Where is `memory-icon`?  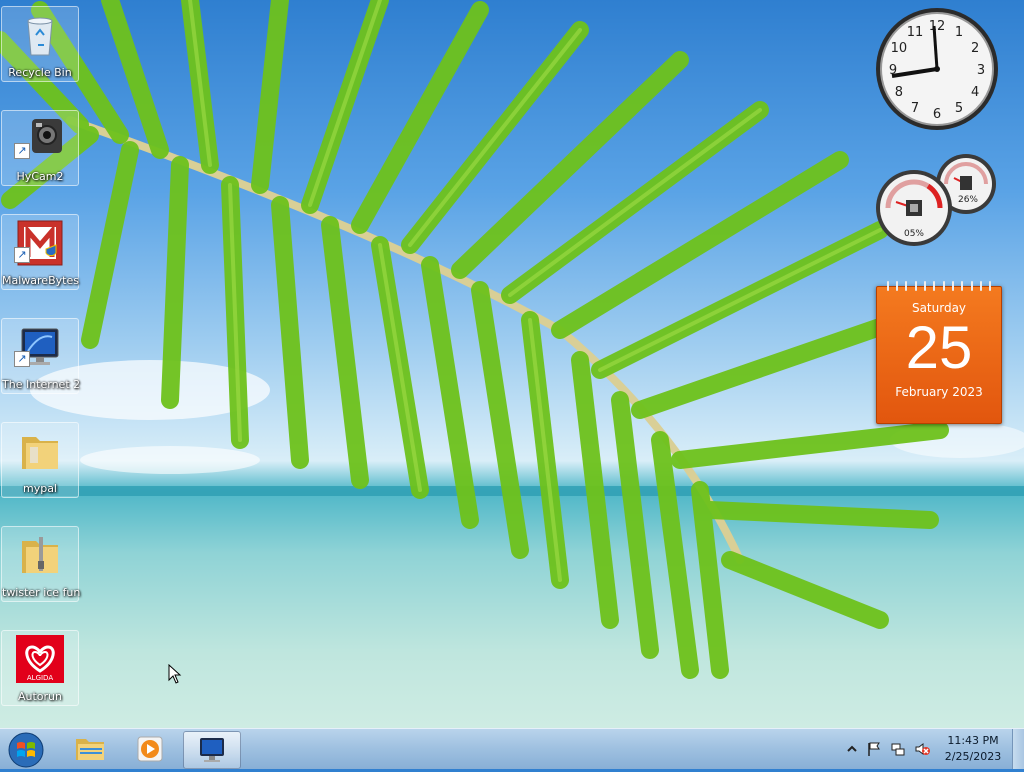
memory-icon is located at coordinates (966, 183).